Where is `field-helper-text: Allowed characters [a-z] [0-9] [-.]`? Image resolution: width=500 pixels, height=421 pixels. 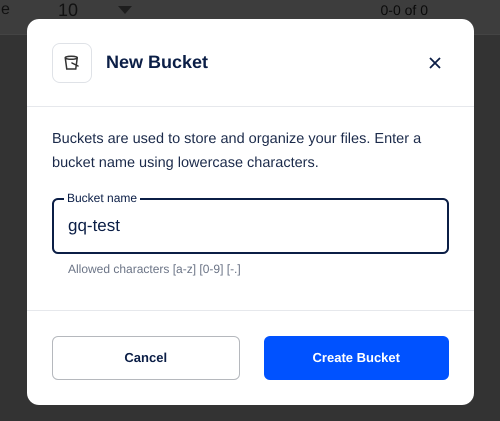
field-helper-text: Allowed characters [a-z] [0-9] [-.] is located at coordinates (155, 269).